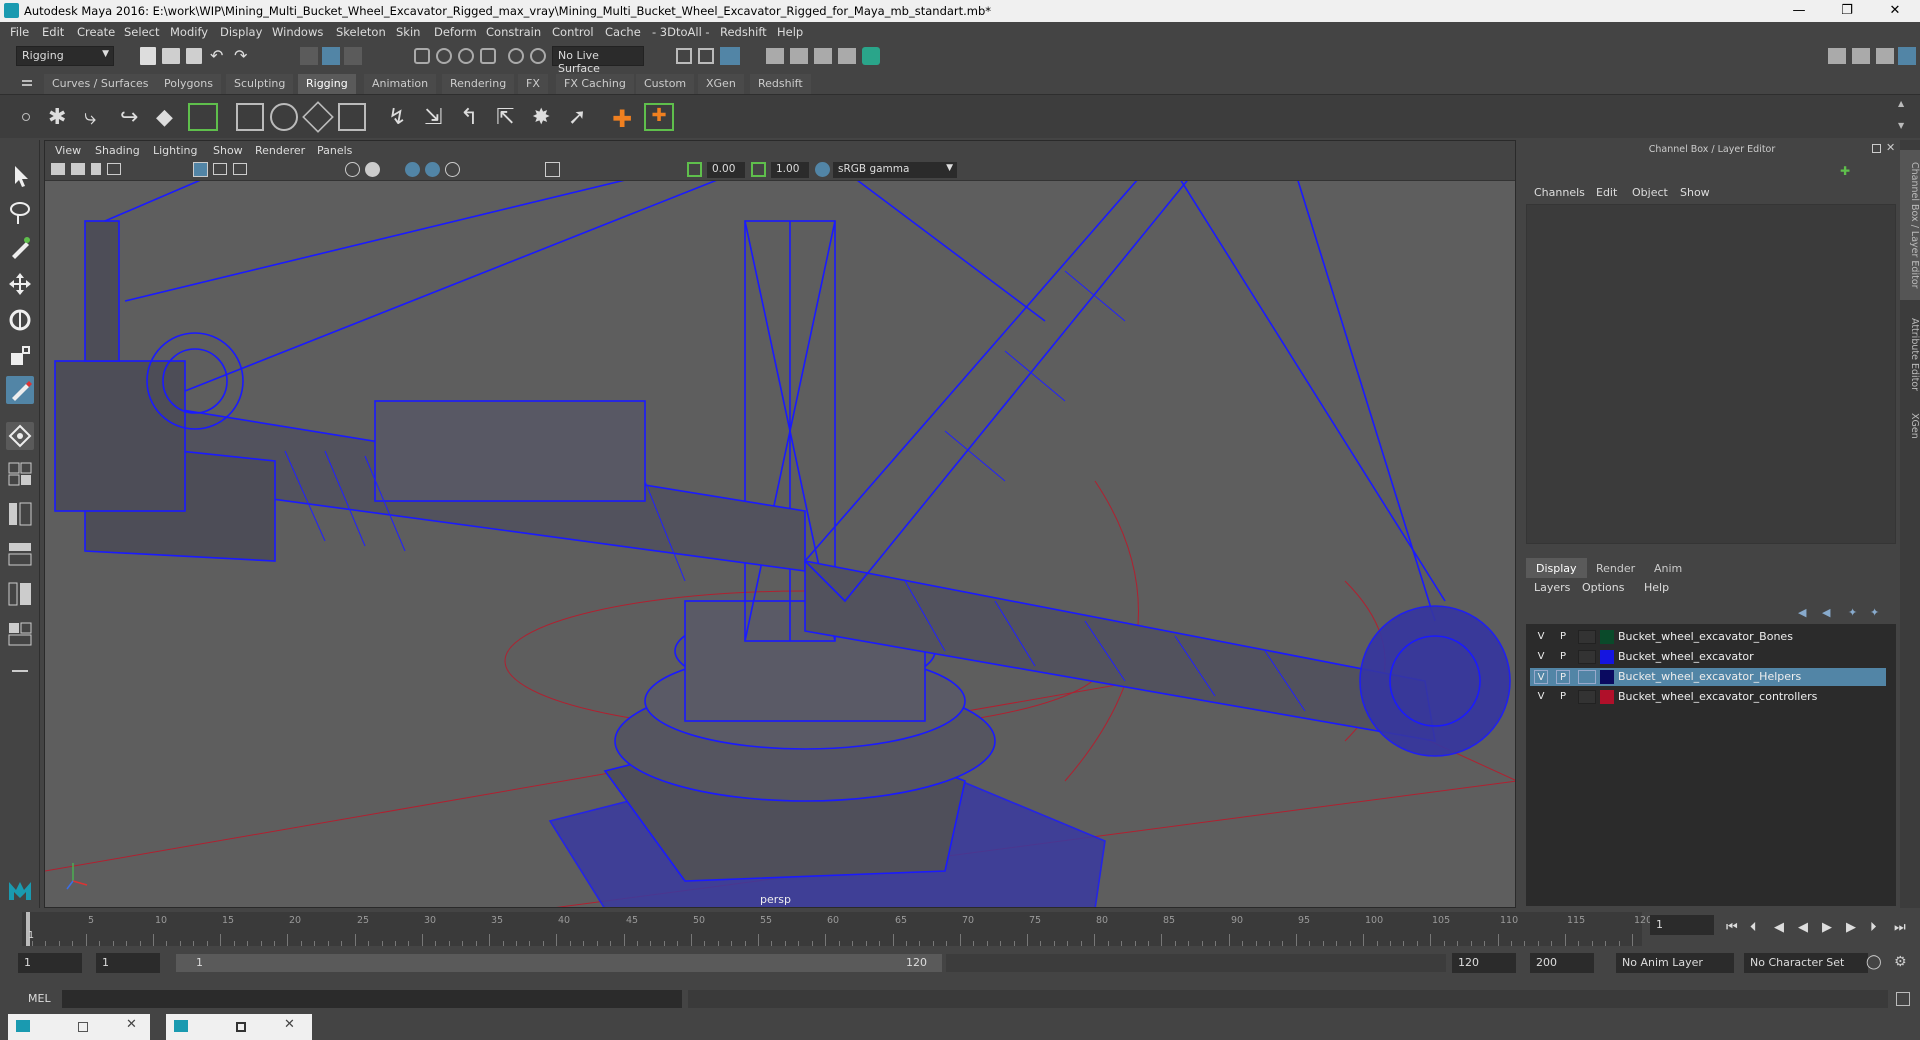 This screenshot has width=1920, height=1040. What do you see at coordinates (1901, 125) in the screenshot?
I see `shelf-scroll-down-icon: ▼` at bounding box center [1901, 125].